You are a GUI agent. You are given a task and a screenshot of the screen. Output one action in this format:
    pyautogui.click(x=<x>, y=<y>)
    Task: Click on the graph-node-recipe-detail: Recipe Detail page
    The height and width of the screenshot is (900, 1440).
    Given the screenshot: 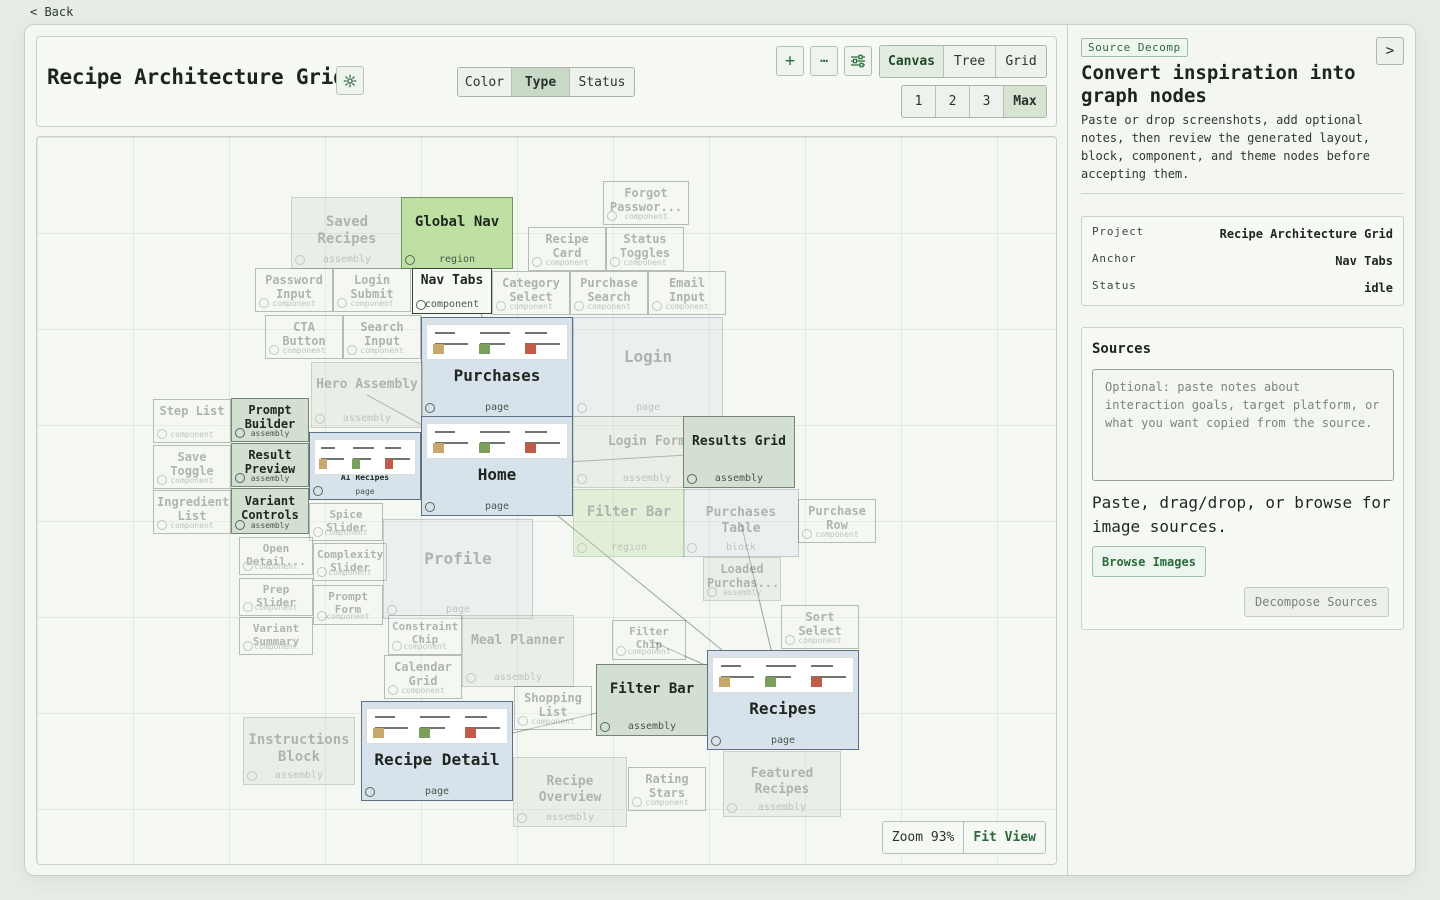 What is the action you would take?
    pyautogui.click(x=437, y=751)
    